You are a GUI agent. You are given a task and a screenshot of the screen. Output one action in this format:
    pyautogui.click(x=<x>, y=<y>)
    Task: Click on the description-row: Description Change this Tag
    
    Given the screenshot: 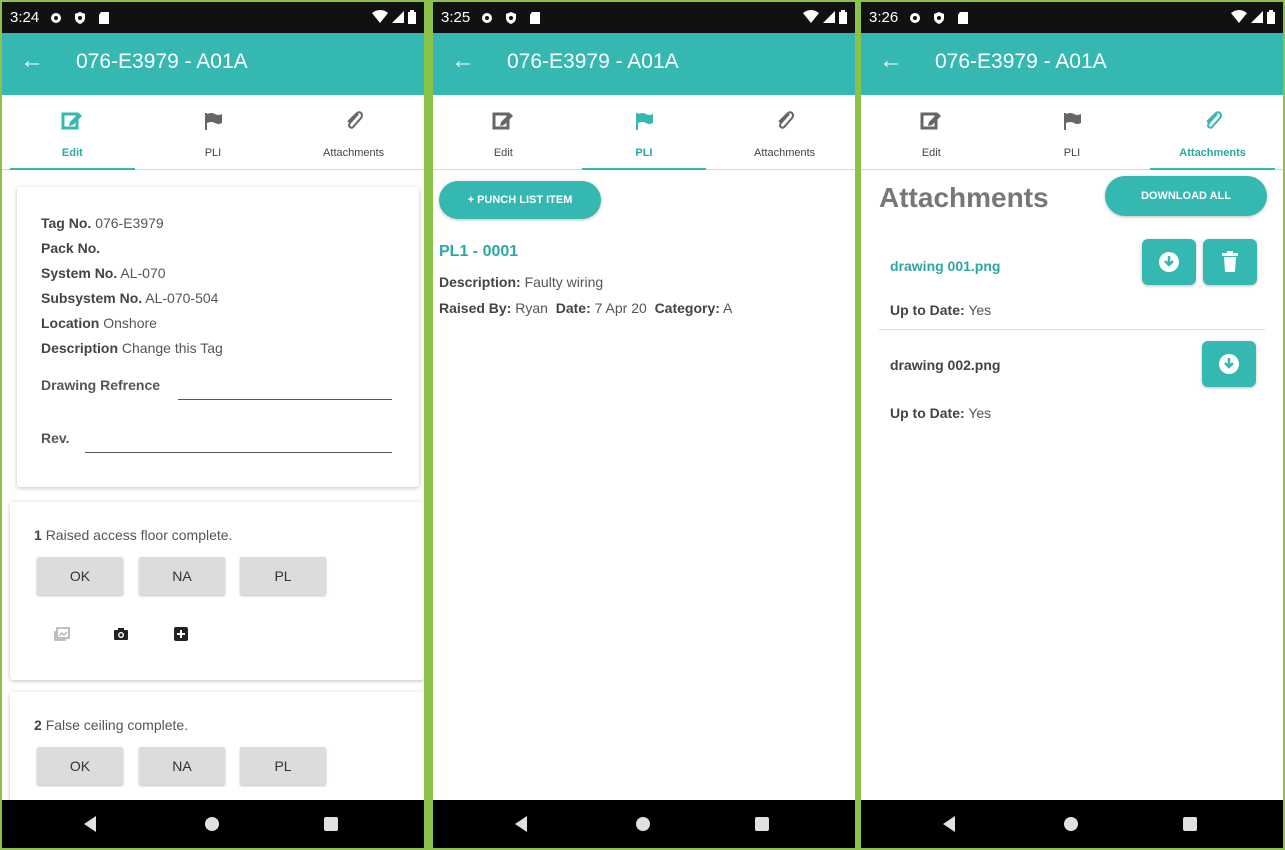 What is the action you would take?
    pyautogui.click(x=132, y=348)
    